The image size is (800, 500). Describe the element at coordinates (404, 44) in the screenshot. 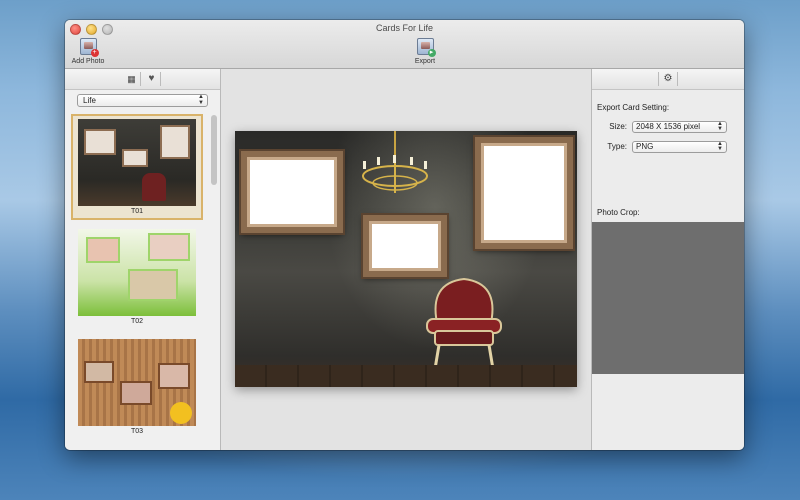

I see `titlebar: Cards For Life + Add Photo ▸ Export` at that location.